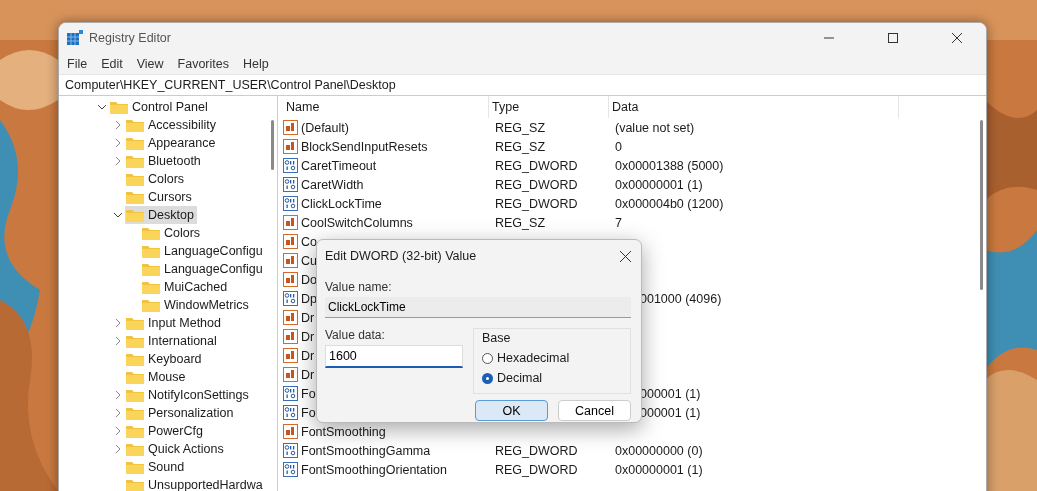 This screenshot has width=1037, height=491. What do you see at coordinates (359, 287) in the screenshot?
I see `field-label: Value name:` at bounding box center [359, 287].